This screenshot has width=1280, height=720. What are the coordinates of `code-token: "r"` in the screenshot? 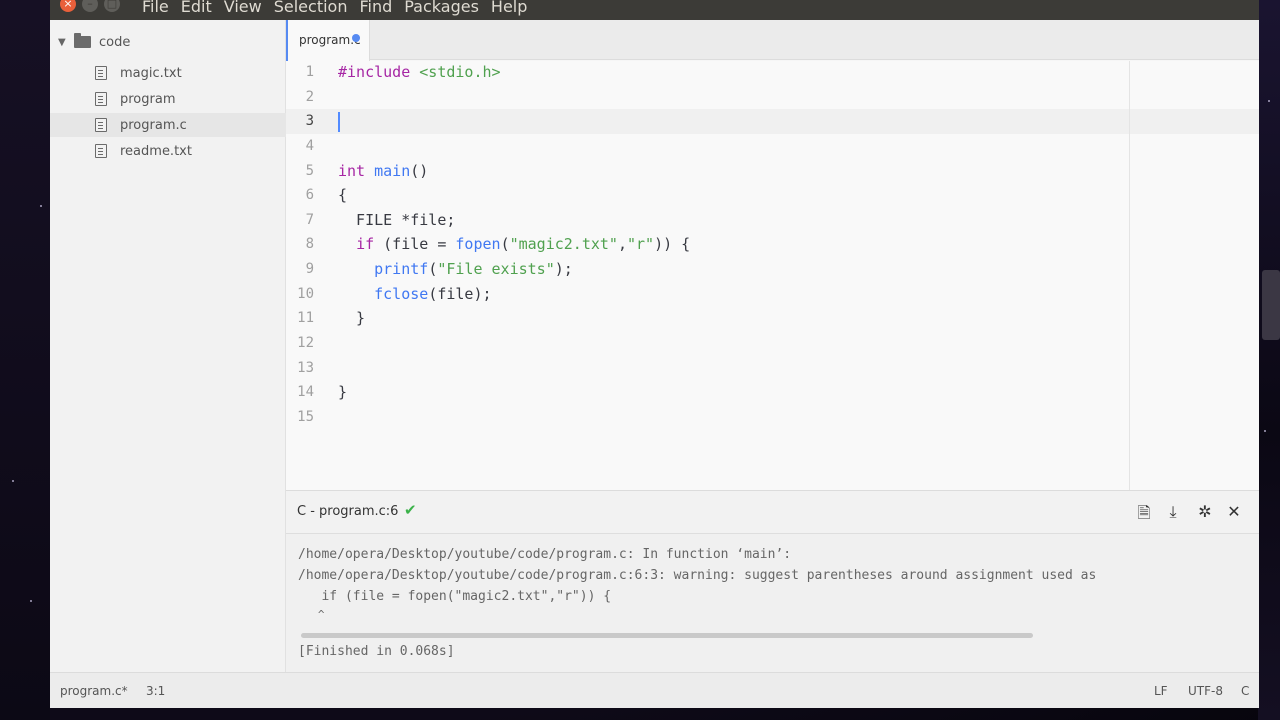 It's located at (641, 244).